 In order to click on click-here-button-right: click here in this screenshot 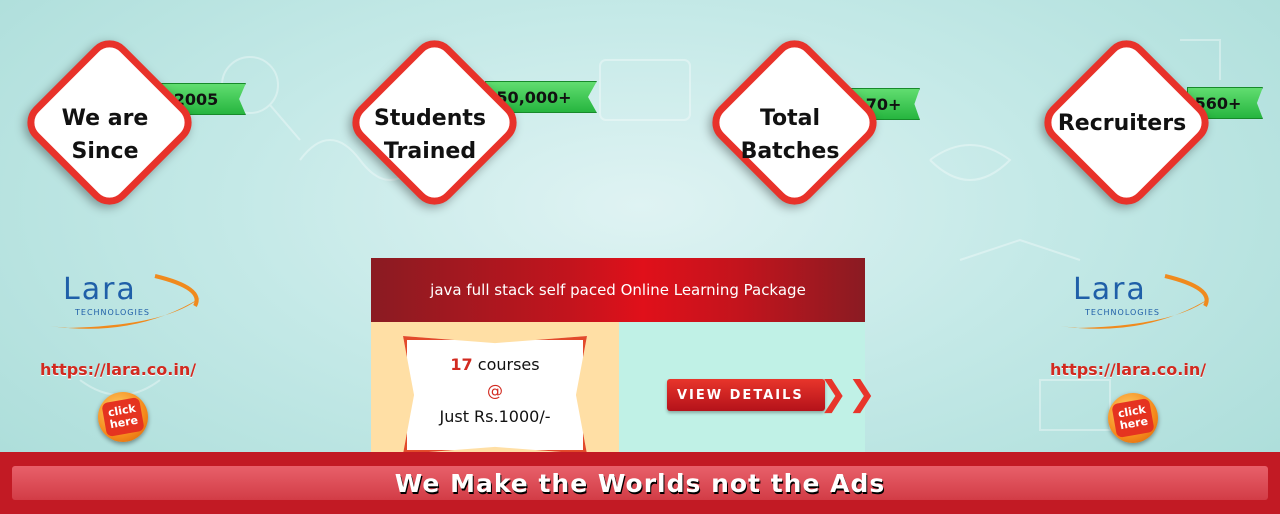, I will do `click(1133, 418)`.